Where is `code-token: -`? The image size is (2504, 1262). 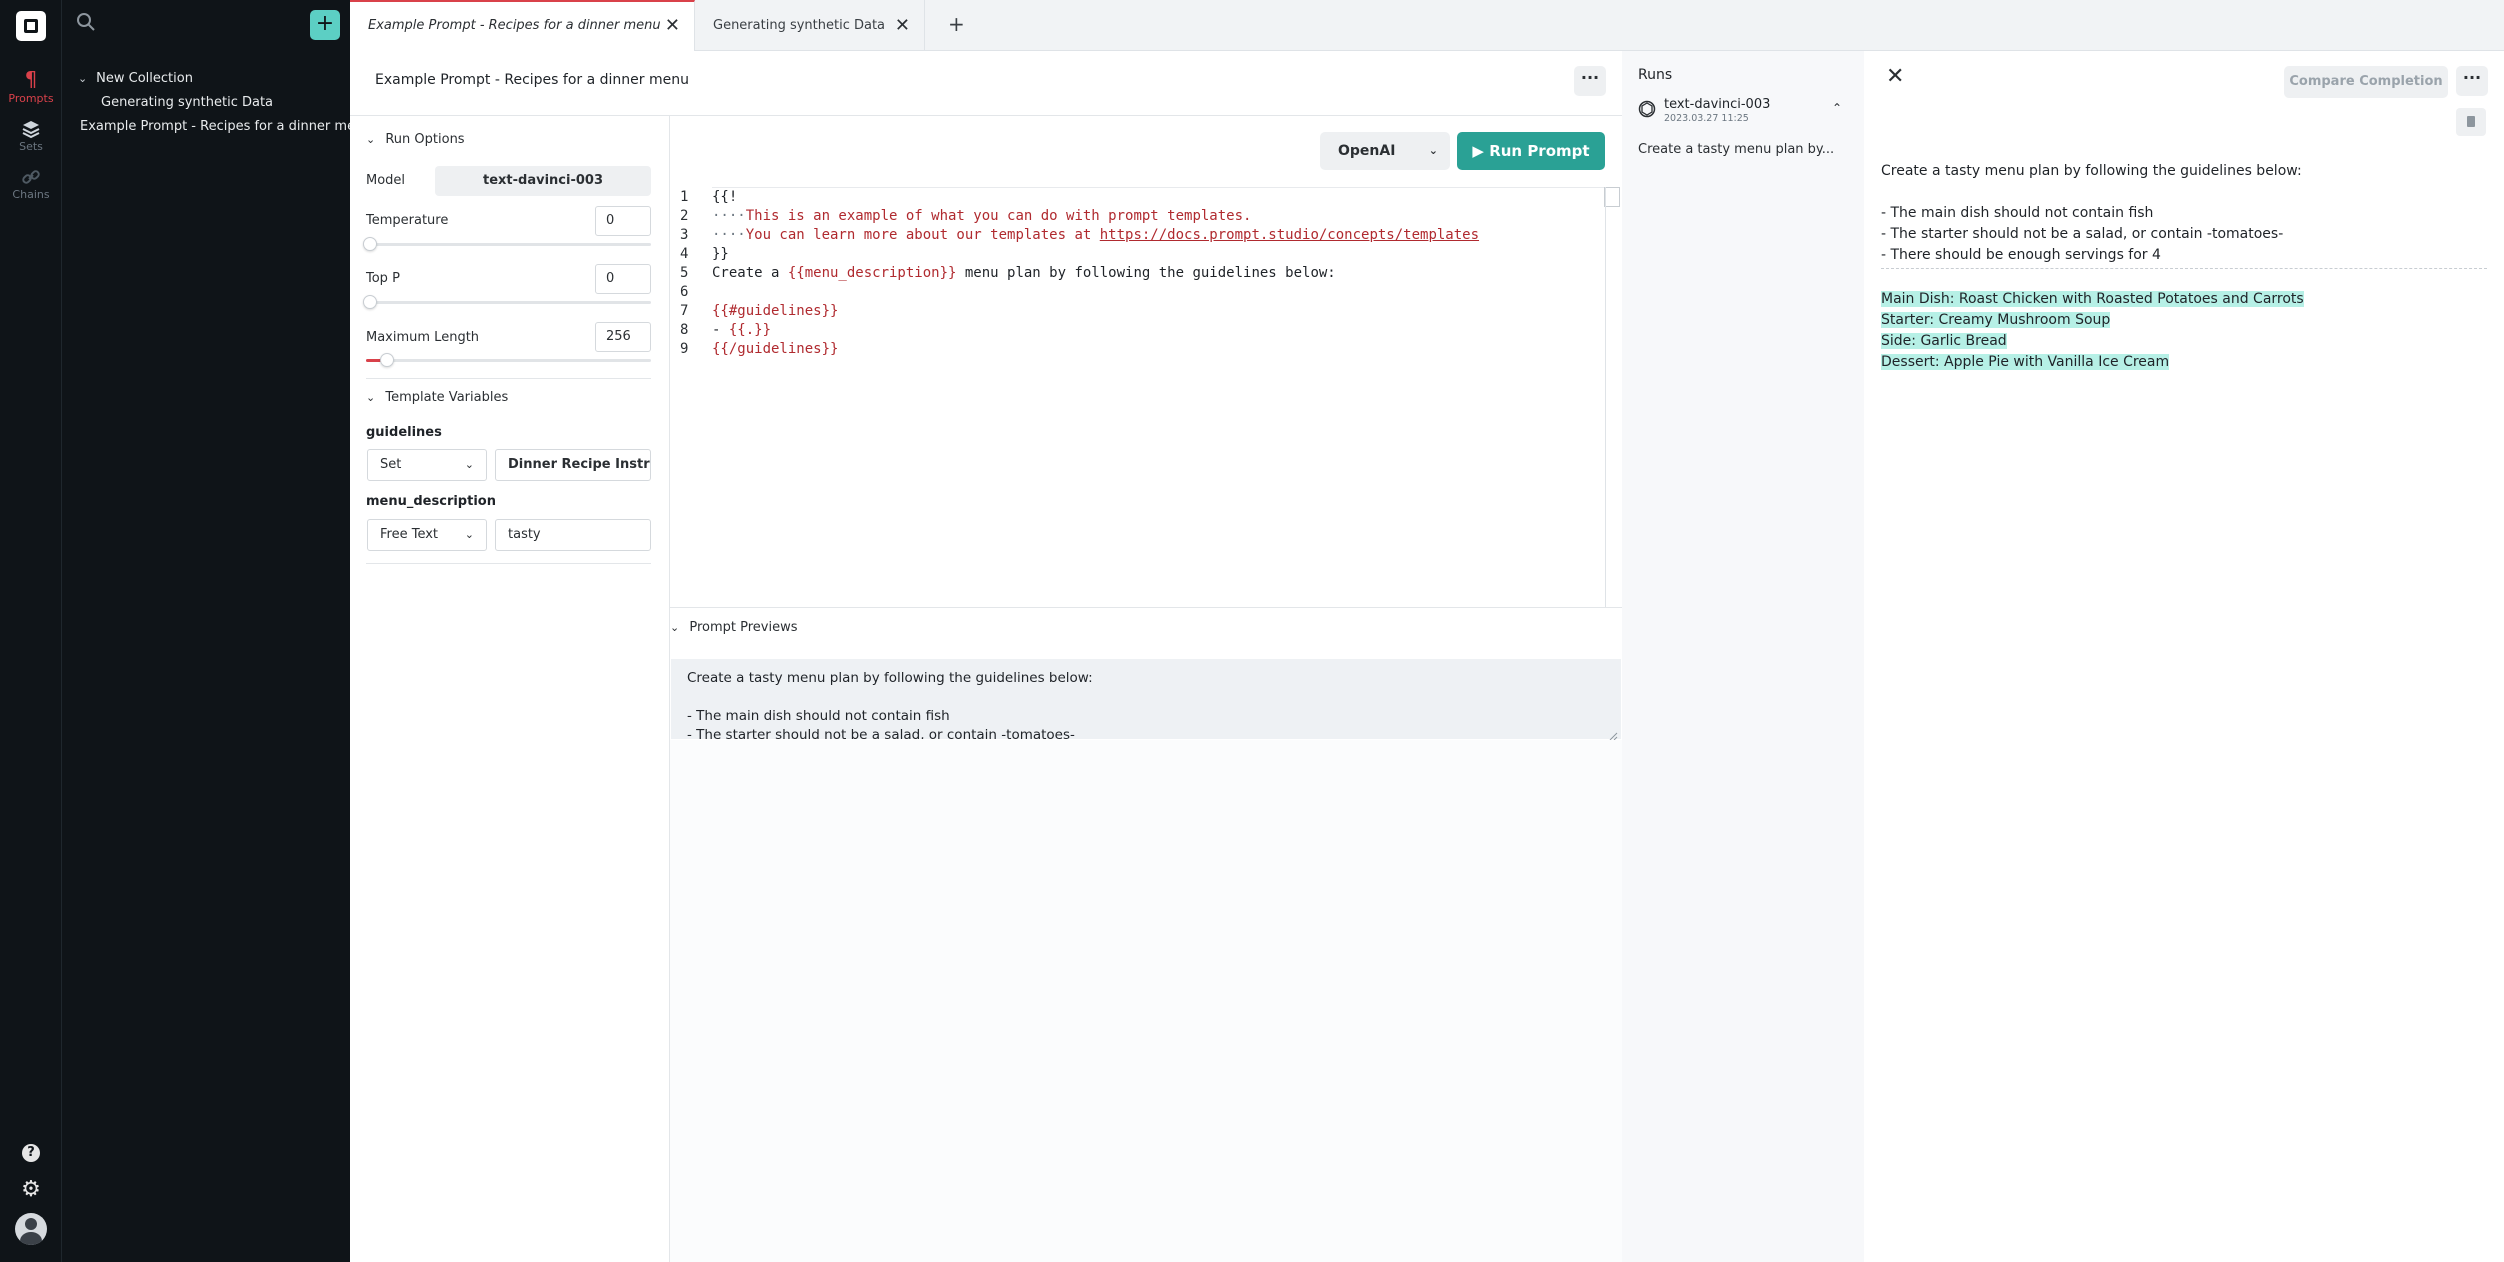
code-token: - is located at coordinates (720, 330).